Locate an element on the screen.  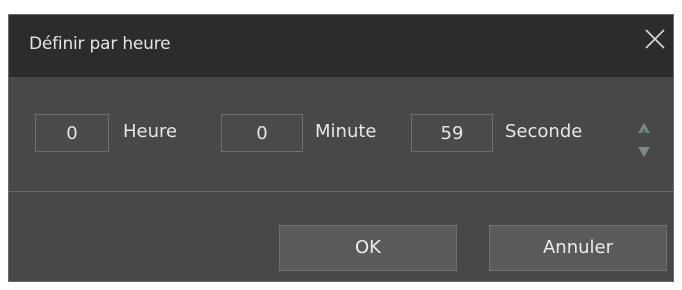
hours-input is located at coordinates (72, 133).